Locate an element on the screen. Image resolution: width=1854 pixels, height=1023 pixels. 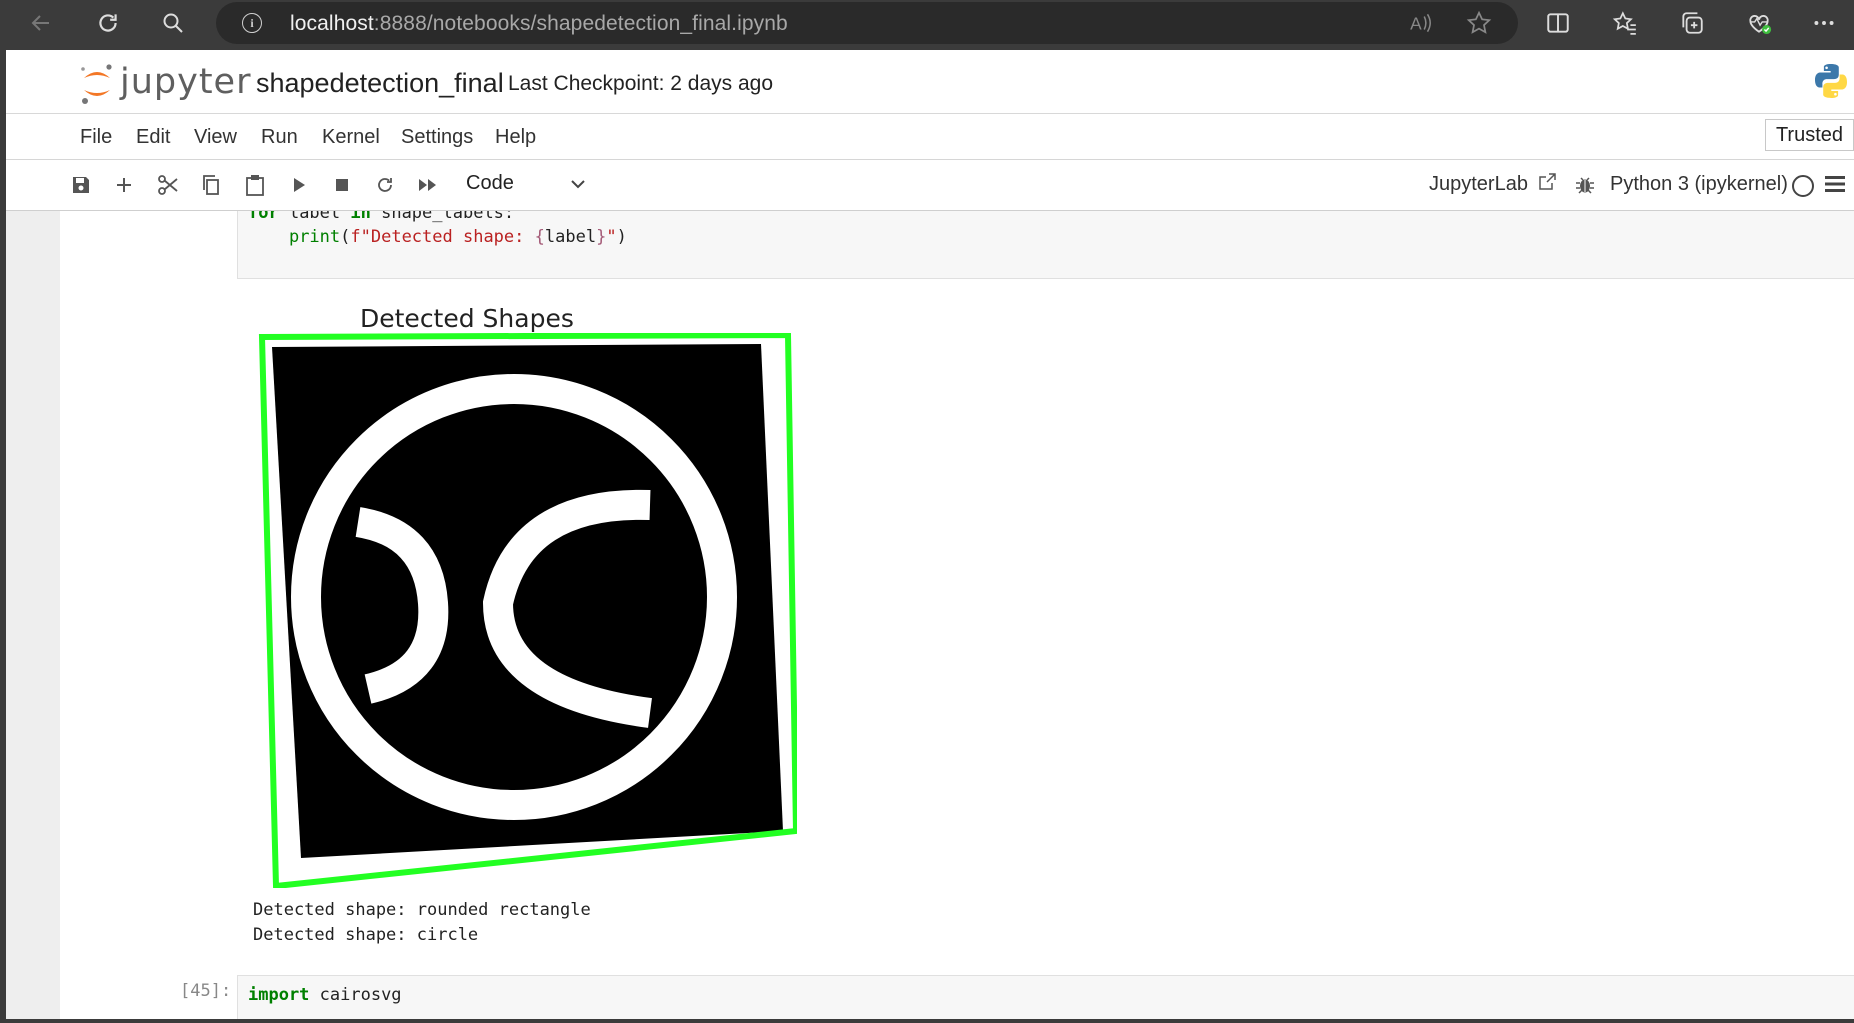
code-line-2: print(f"Detected shape: {label}") is located at coordinates (437, 237).